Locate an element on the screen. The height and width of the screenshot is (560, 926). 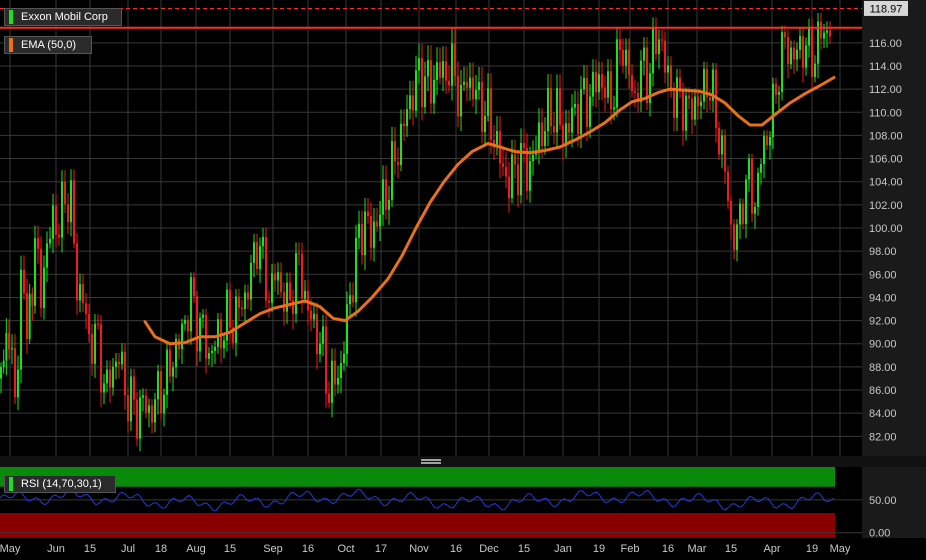
price-tick-label: 112.00 is located at coordinates (885, 90).